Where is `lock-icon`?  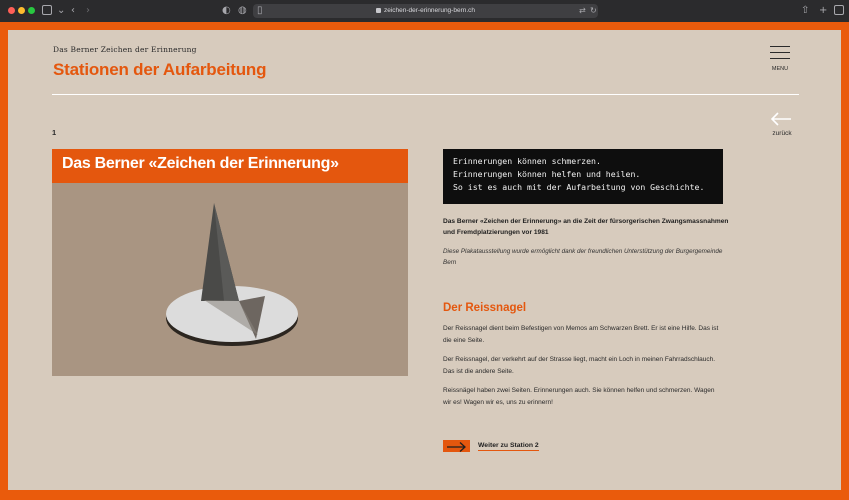
lock-icon is located at coordinates (378, 10).